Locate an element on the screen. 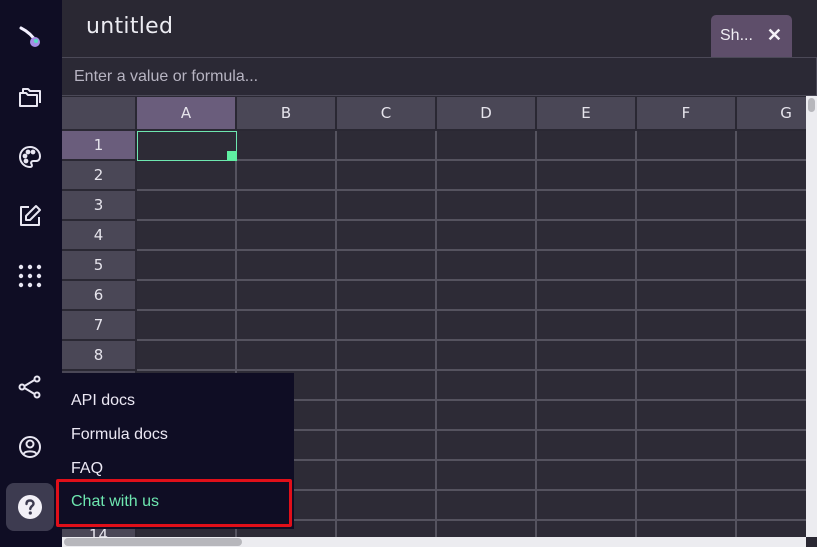 The width and height of the screenshot is (817, 547). row-header: 3 is located at coordinates (99, 206).